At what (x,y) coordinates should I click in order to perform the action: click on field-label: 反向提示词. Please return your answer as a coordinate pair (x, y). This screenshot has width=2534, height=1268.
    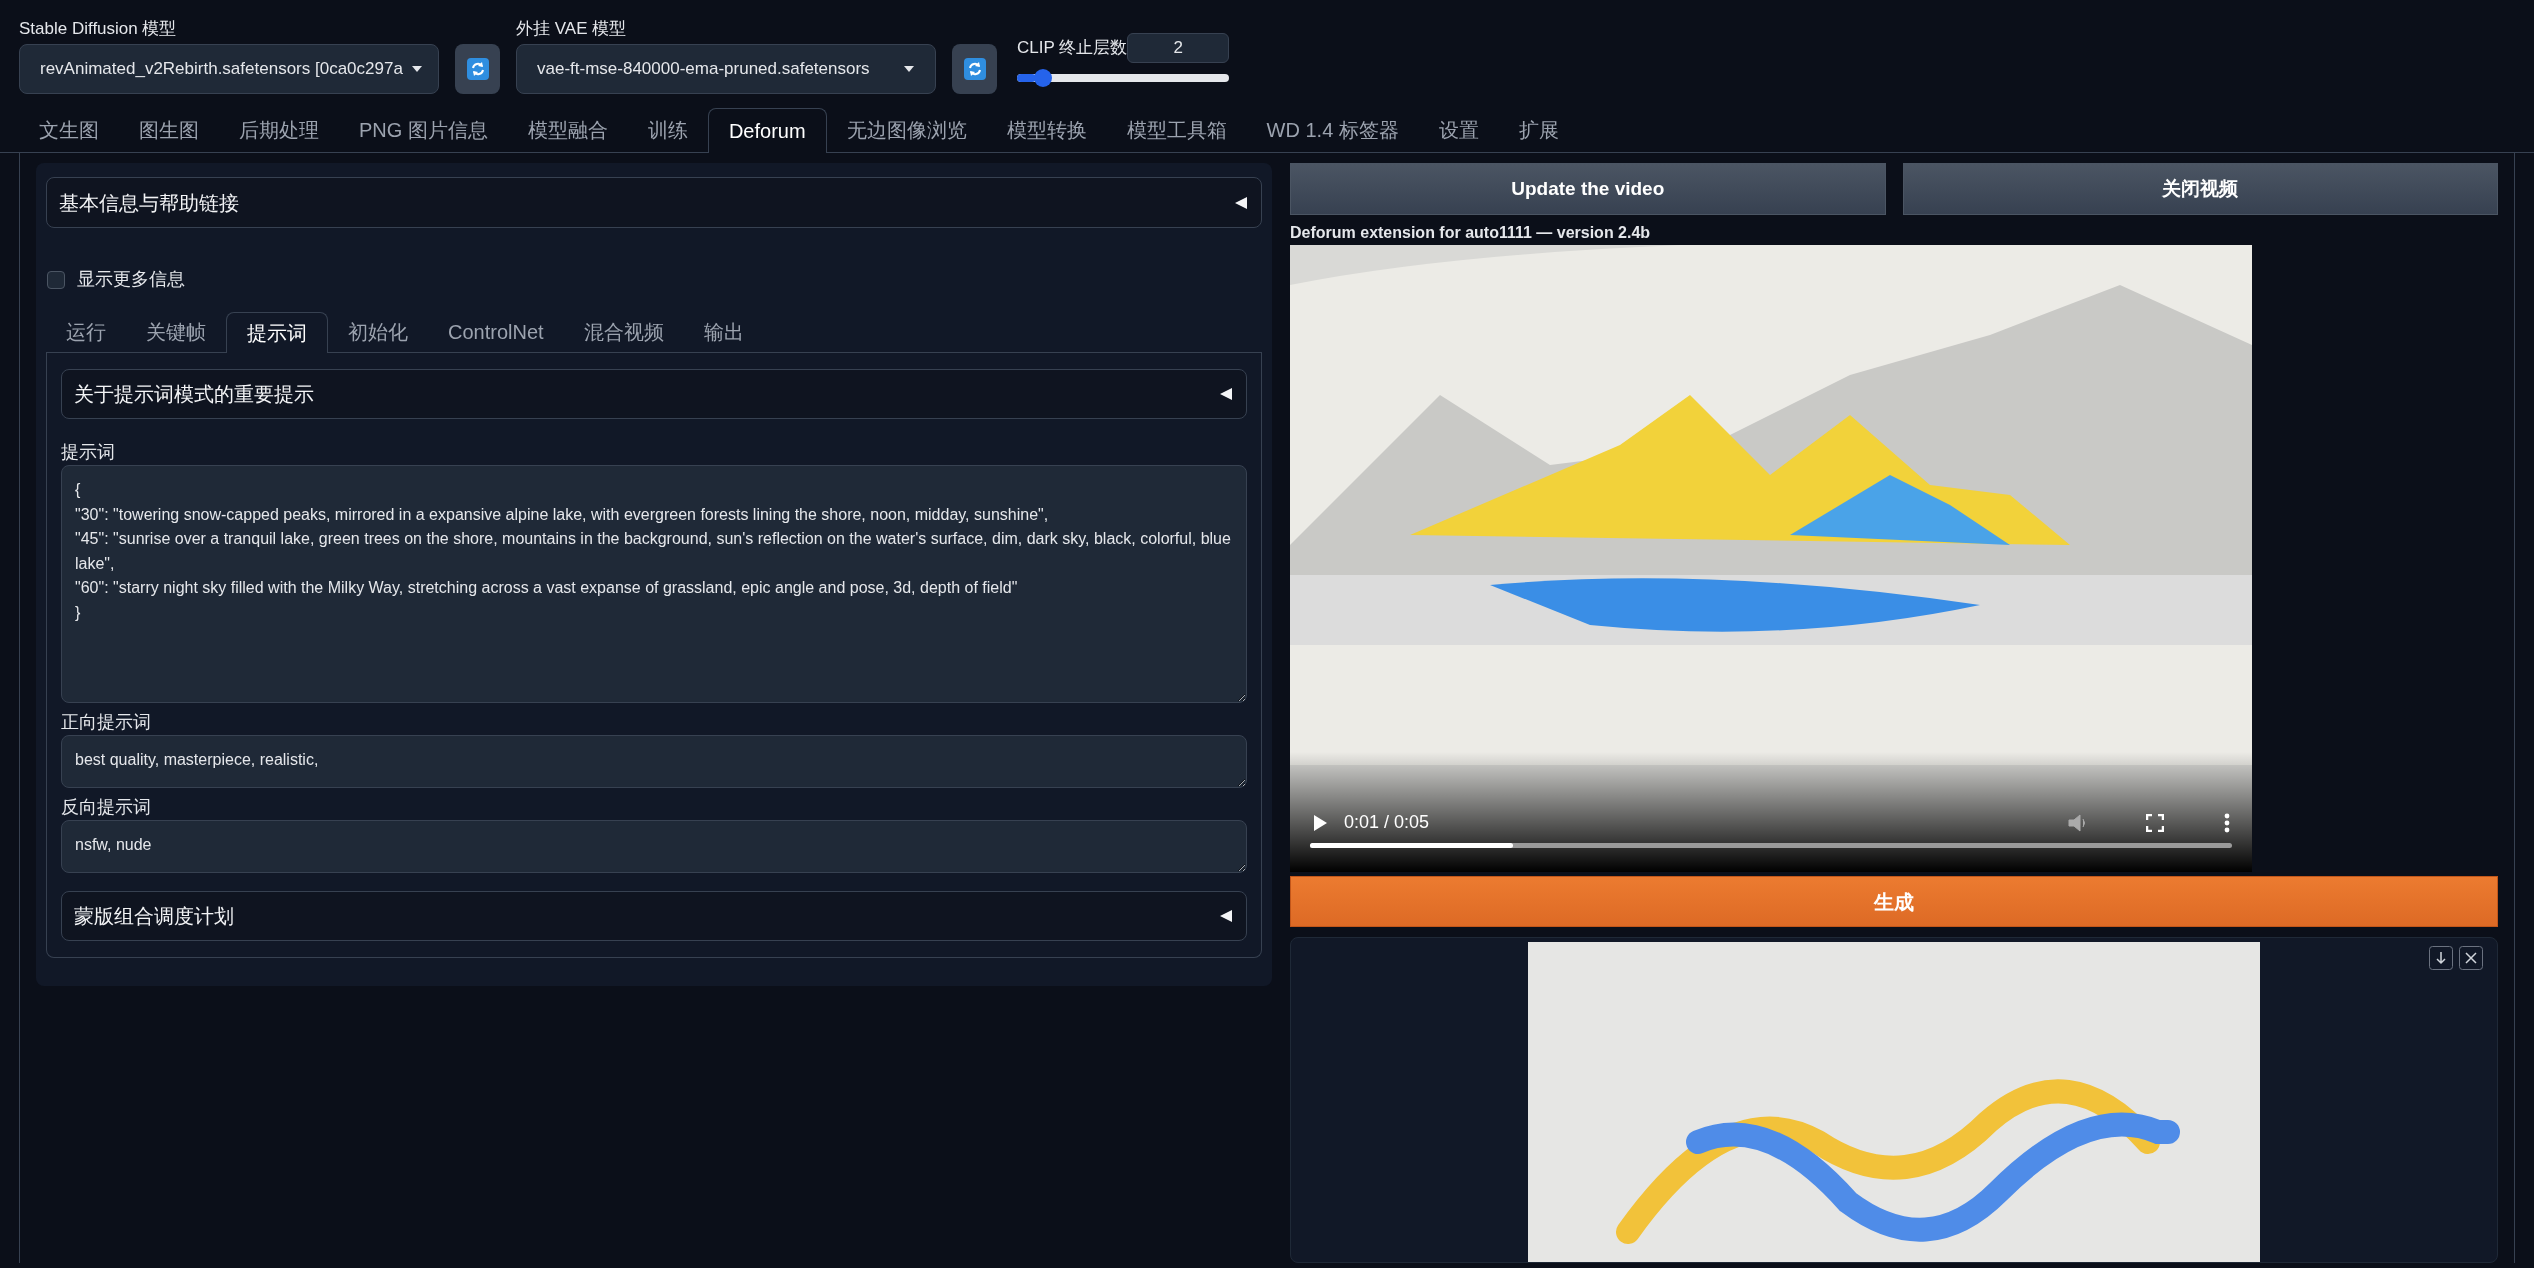
    Looking at the image, I should click on (106, 807).